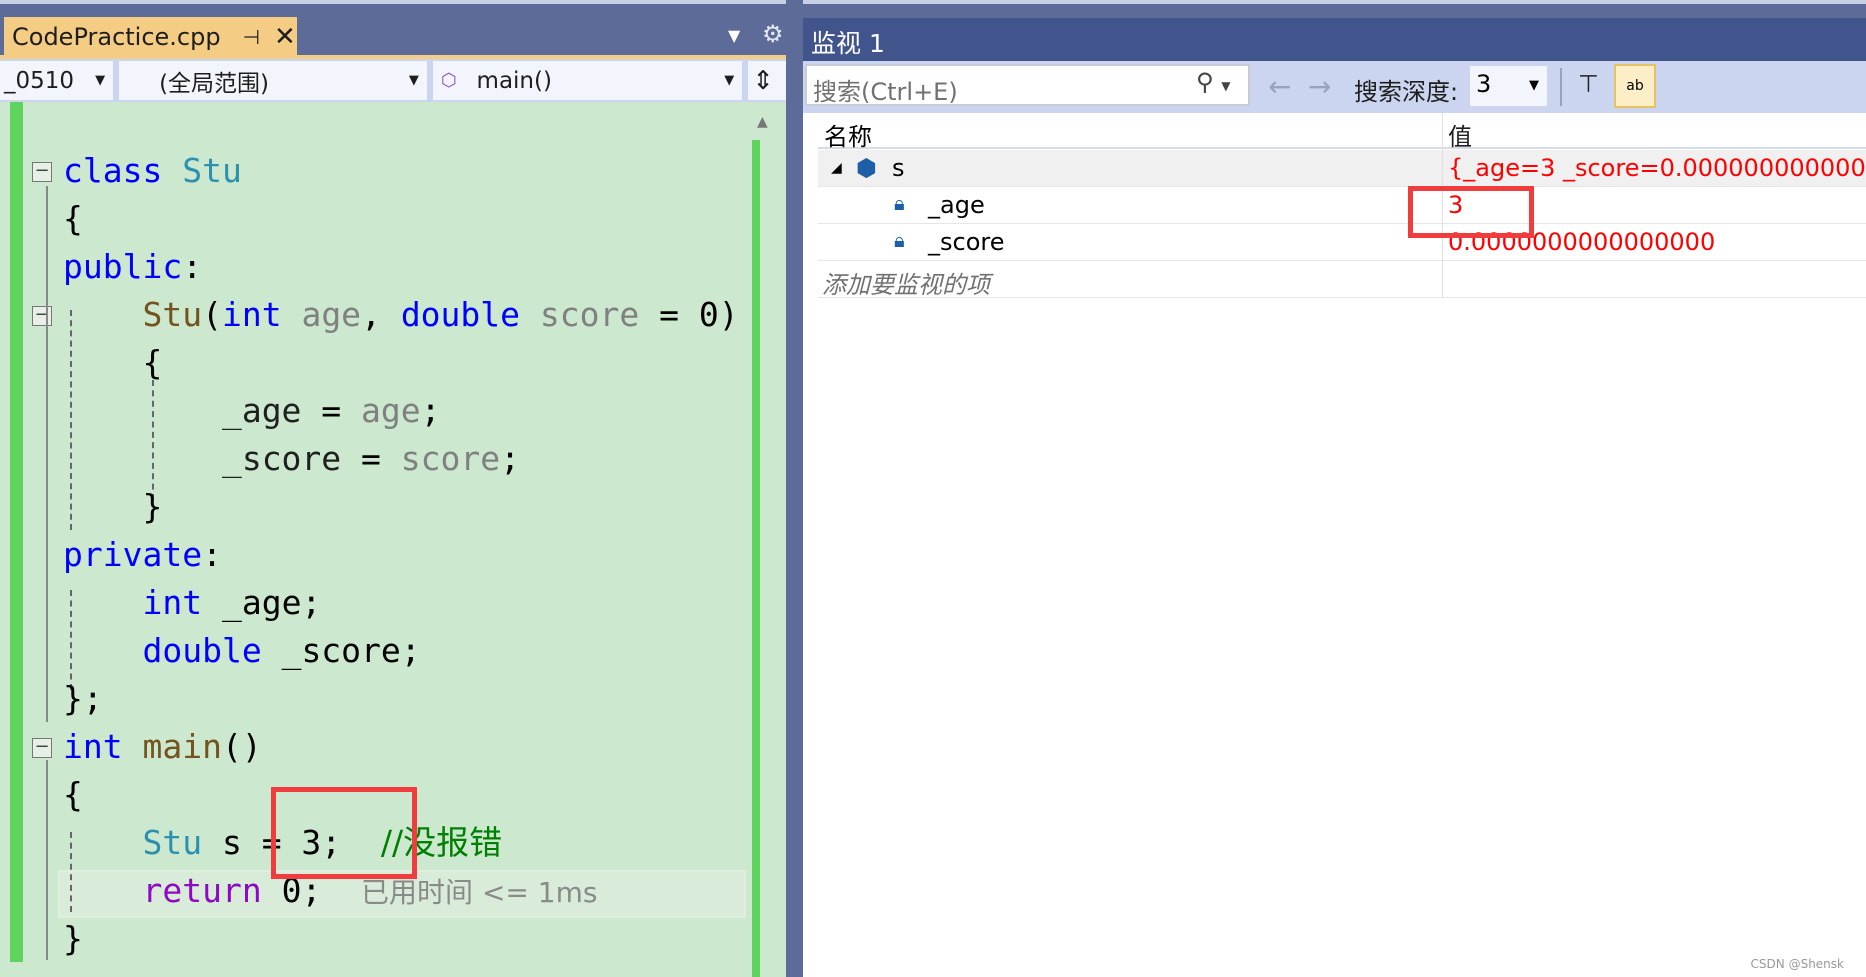  What do you see at coordinates (767, 80) in the screenshot?
I see `split-icon: ⇕` at bounding box center [767, 80].